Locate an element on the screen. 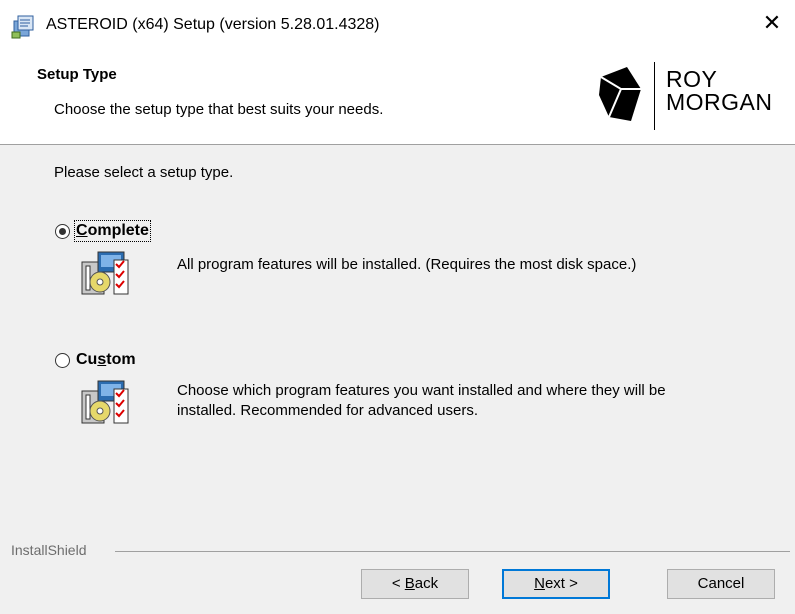 The height and width of the screenshot is (614, 795). roy-morgan-logo-text: ROY MORGAN is located at coordinates (719, 91).